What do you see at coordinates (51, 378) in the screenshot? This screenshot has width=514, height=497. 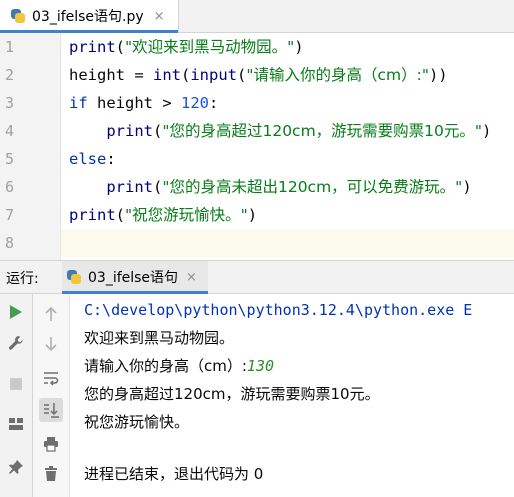 I see `soft-wrap-icon` at bounding box center [51, 378].